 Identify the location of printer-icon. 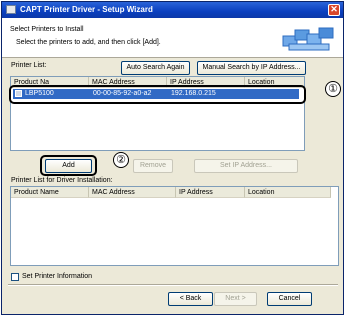
(11, 9).